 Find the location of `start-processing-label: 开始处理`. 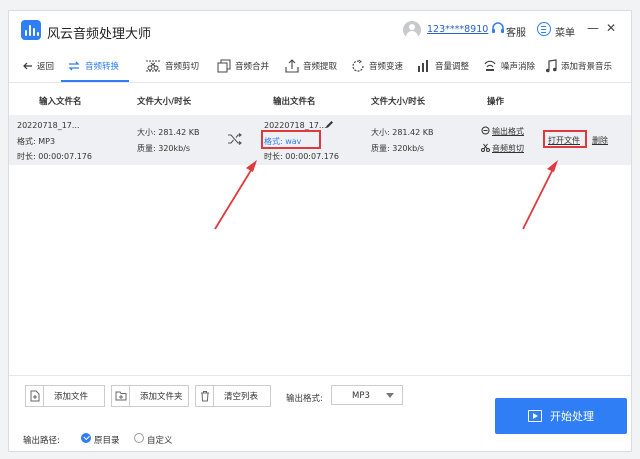

start-processing-label: 开始处理 is located at coordinates (572, 416).